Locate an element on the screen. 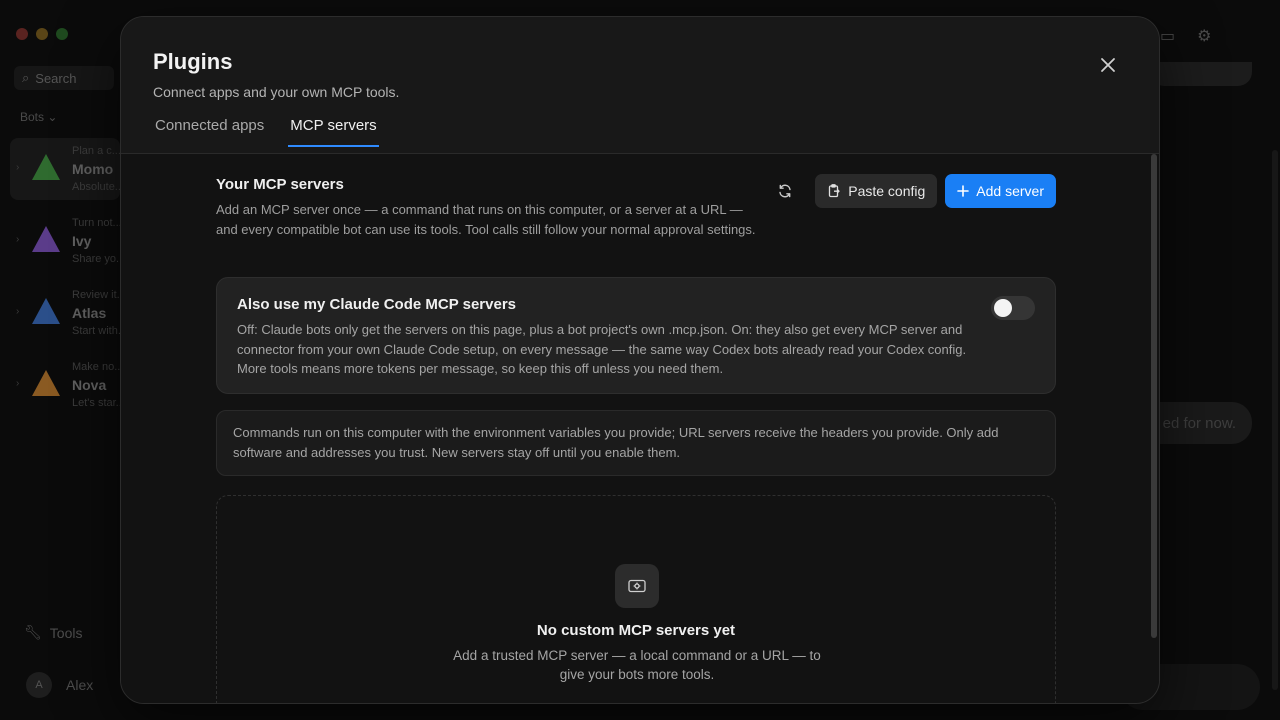 Image resolution: width=1280 pixels, height=720 pixels. chat-scrollbar is located at coordinates (1275, 420).